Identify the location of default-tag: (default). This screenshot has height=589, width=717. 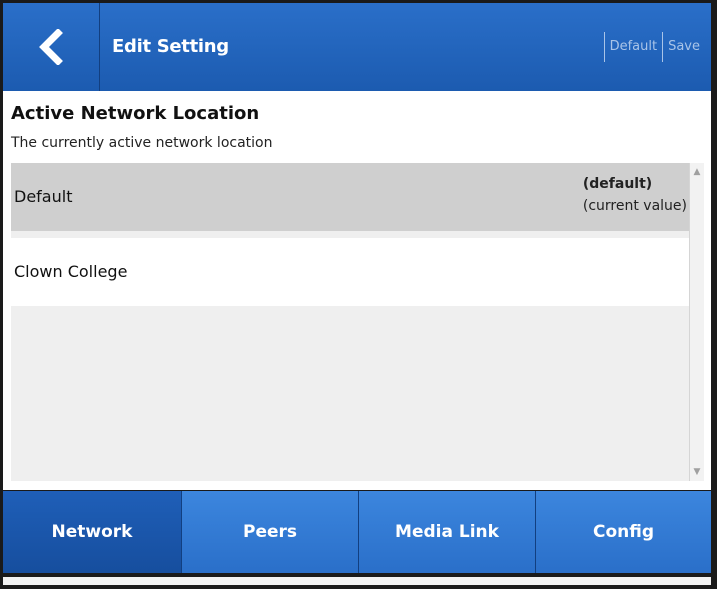
(617, 184).